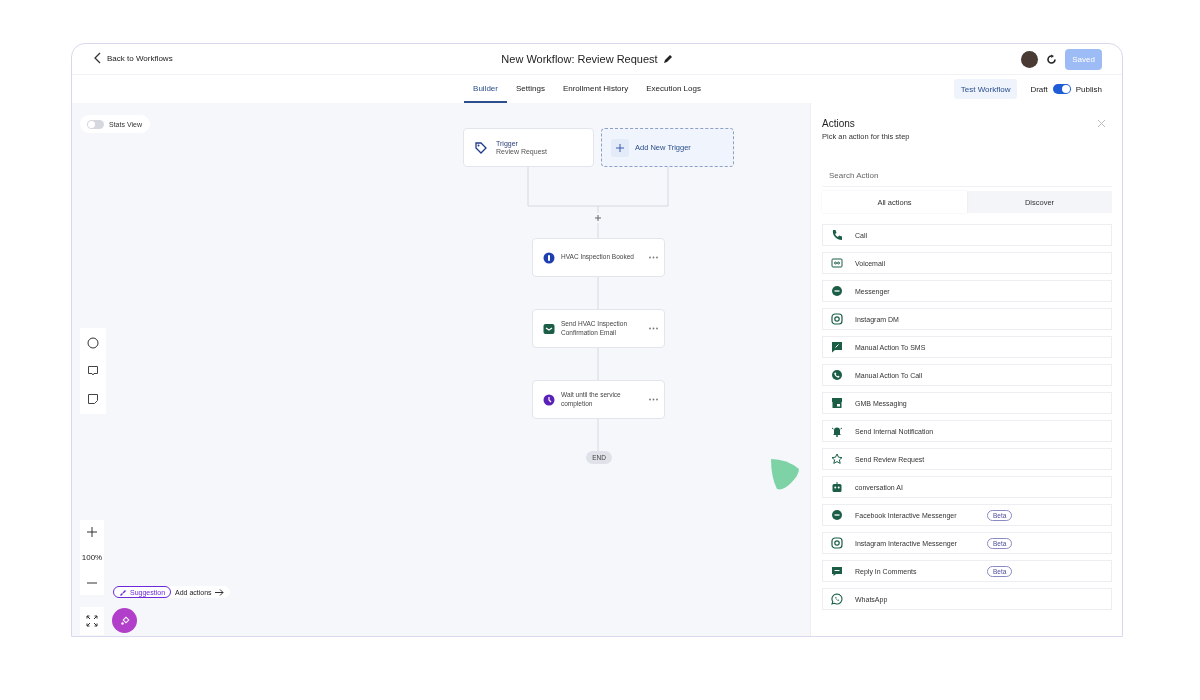 This screenshot has height=700, width=1200. What do you see at coordinates (530, 89) in the screenshot?
I see `tab: Settings` at bounding box center [530, 89].